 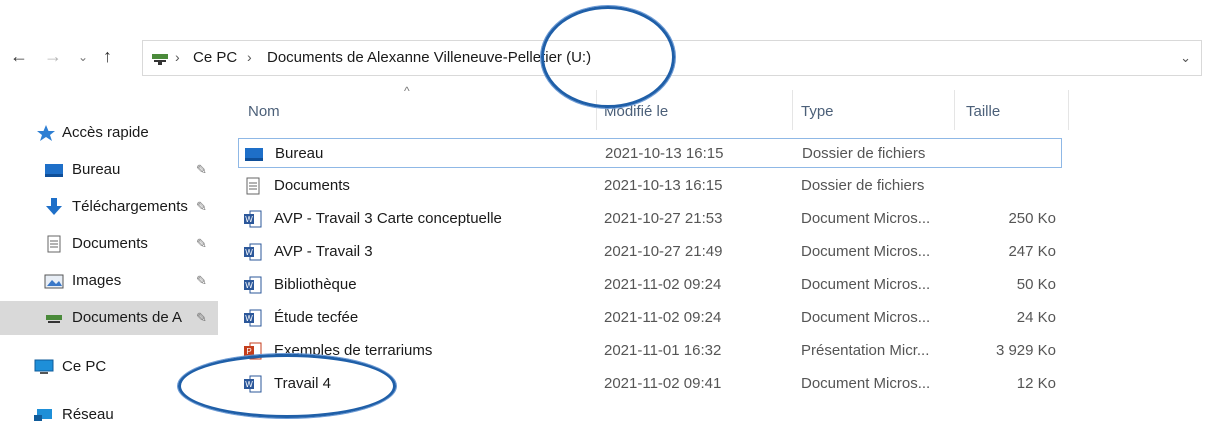 What do you see at coordinates (663, 251) in the screenshot?
I see `file-modified: 2021-10-27 21:49` at bounding box center [663, 251].